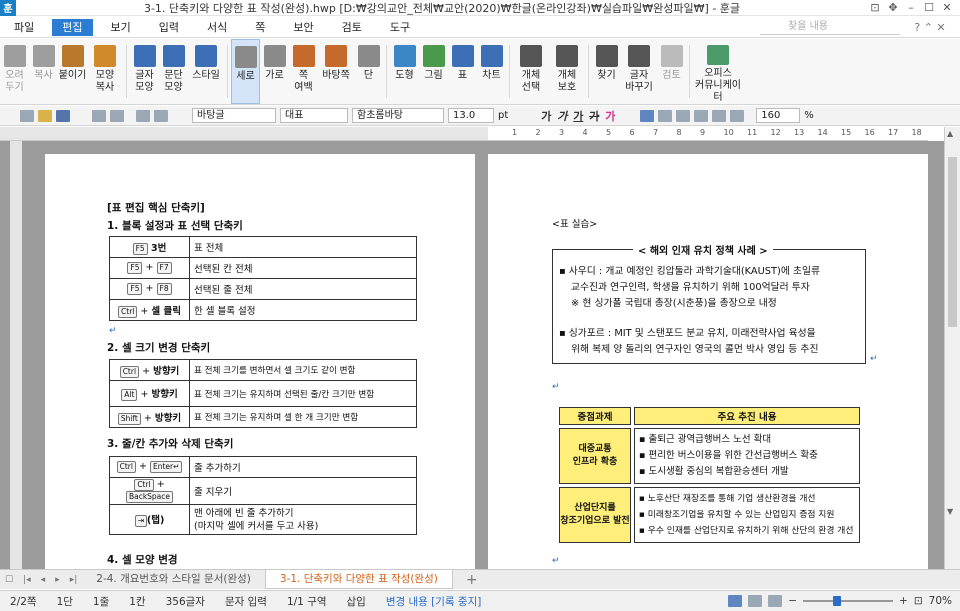  Describe the element at coordinates (263, 289) in the screenshot. I see `table-row: F5 + F8 선택된 줄 전체` at that location.